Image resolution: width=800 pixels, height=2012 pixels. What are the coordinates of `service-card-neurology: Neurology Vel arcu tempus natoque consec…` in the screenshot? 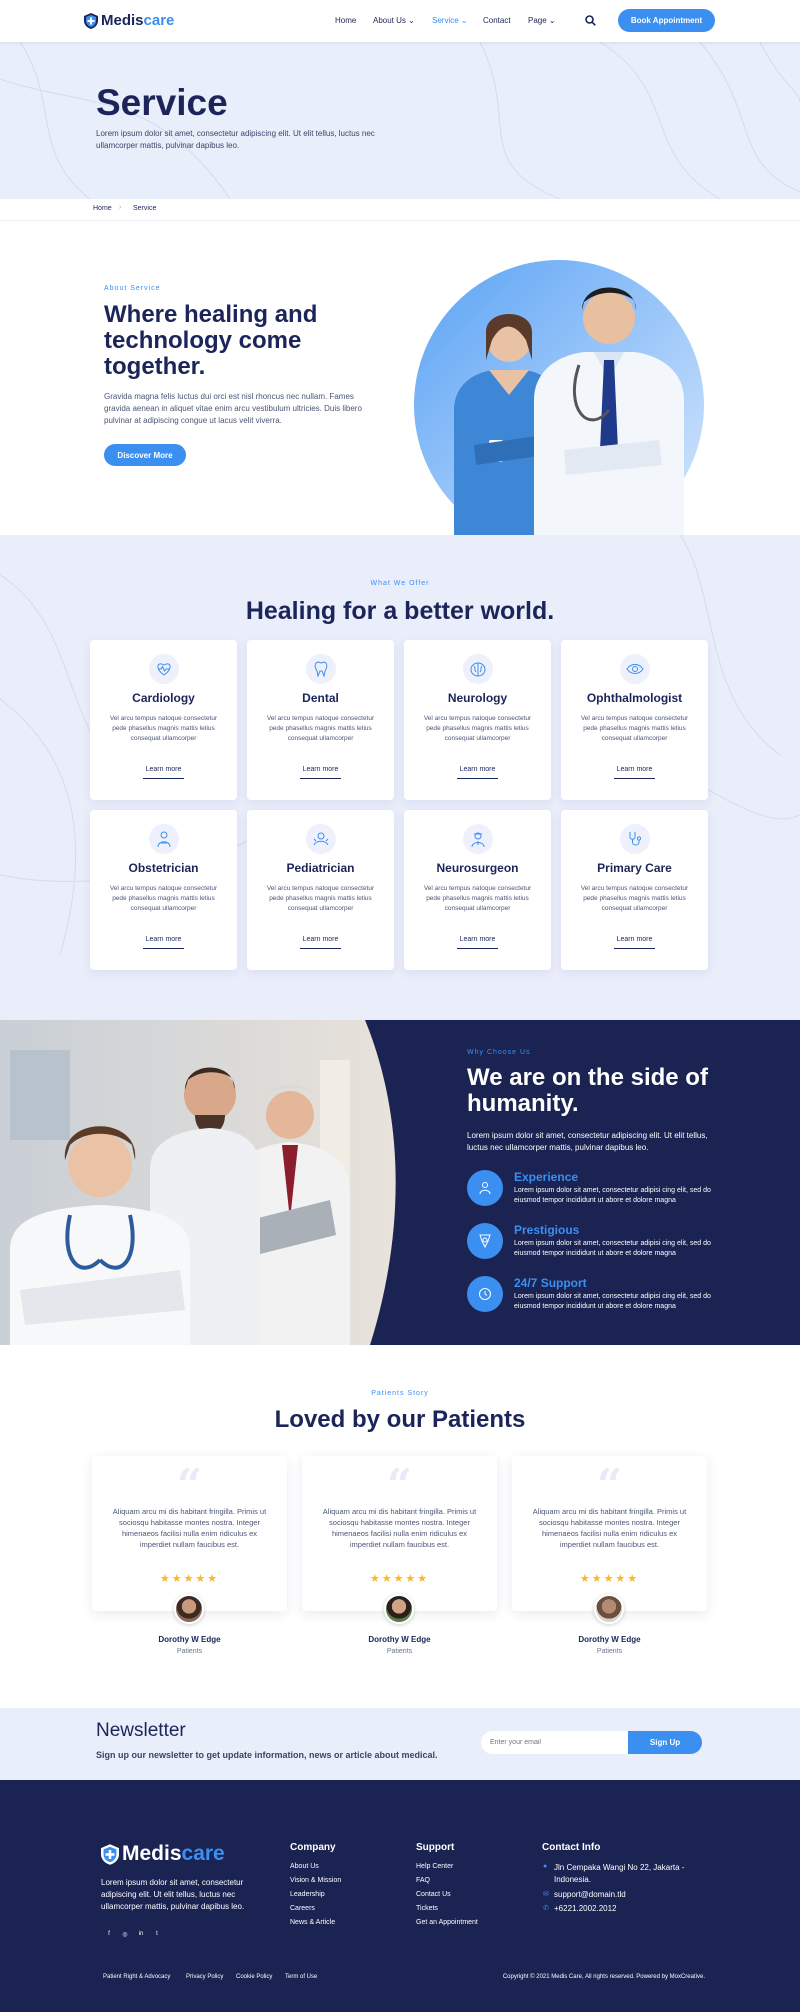 It's located at (477, 720).